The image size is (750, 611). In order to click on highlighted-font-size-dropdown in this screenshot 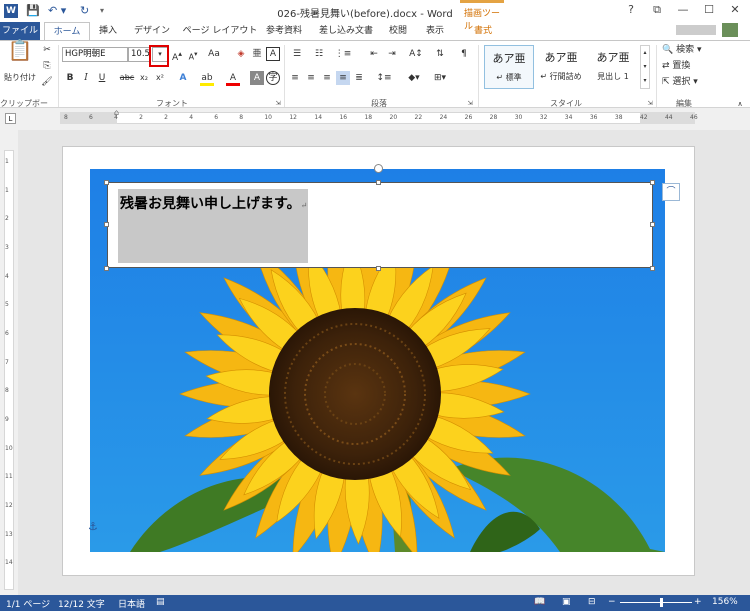, I will do `click(159, 56)`.